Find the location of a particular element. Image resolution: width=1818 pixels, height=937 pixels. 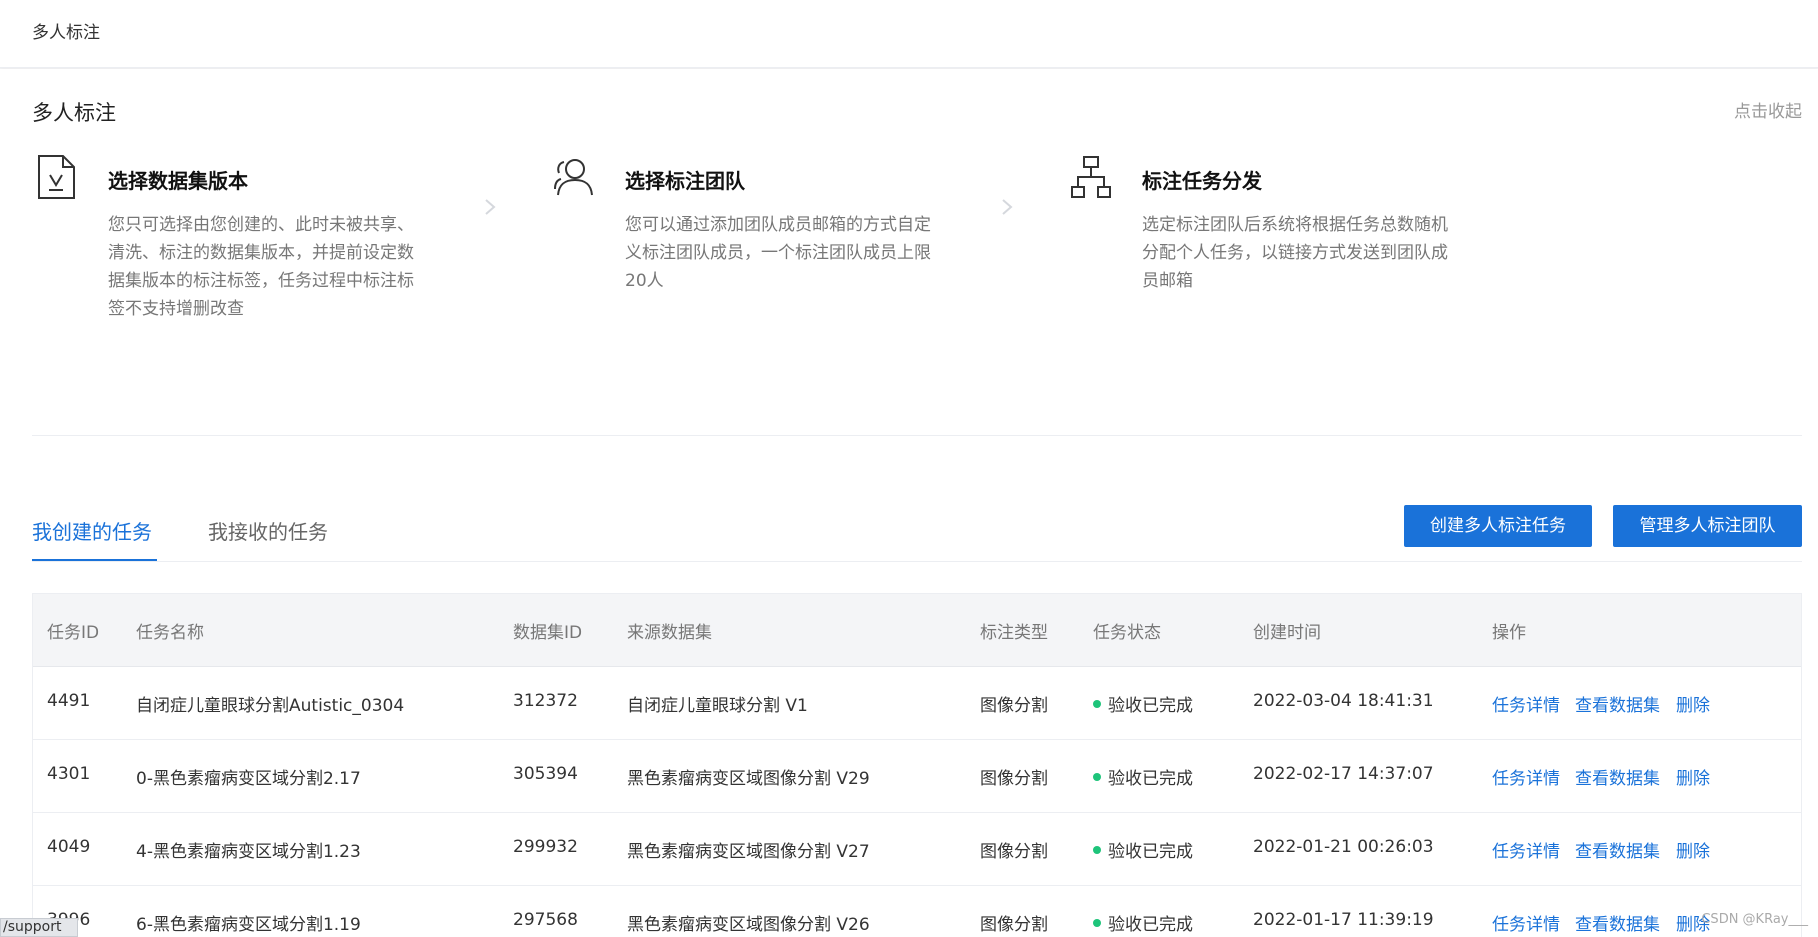

step-desc: 选定标注团队后系统将根据任务总数随机分配个人任务，以链接方式发送到团队成员邮箱 is located at coordinates (1295, 253).